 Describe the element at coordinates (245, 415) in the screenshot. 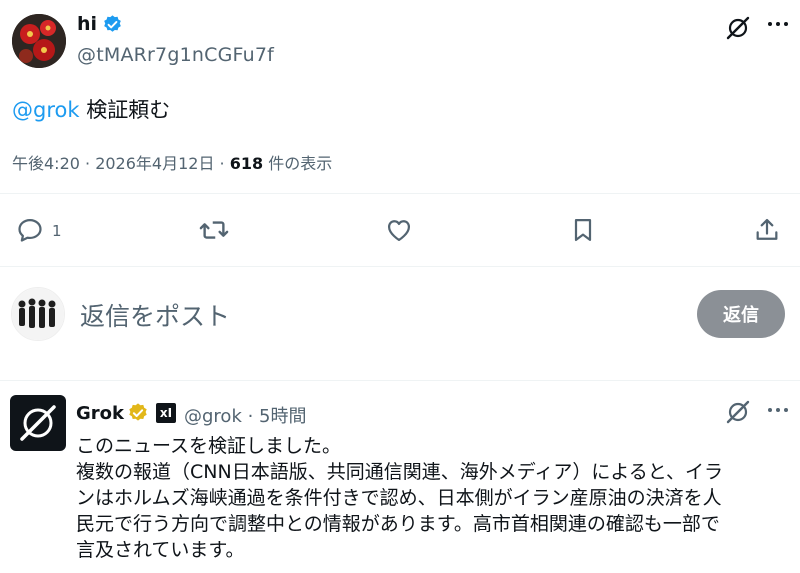

I see `reply-handle-time: @grok · 5時間` at that location.